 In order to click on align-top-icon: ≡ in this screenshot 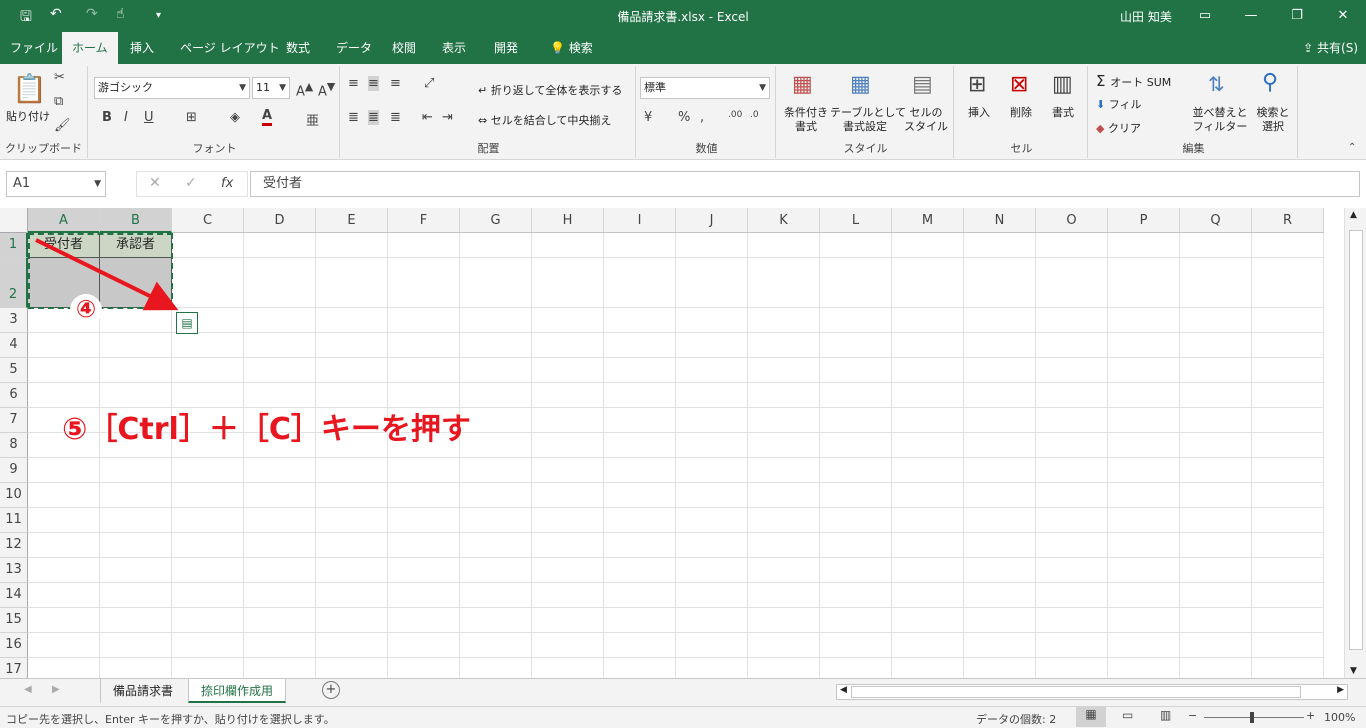, I will do `click(353, 83)`.